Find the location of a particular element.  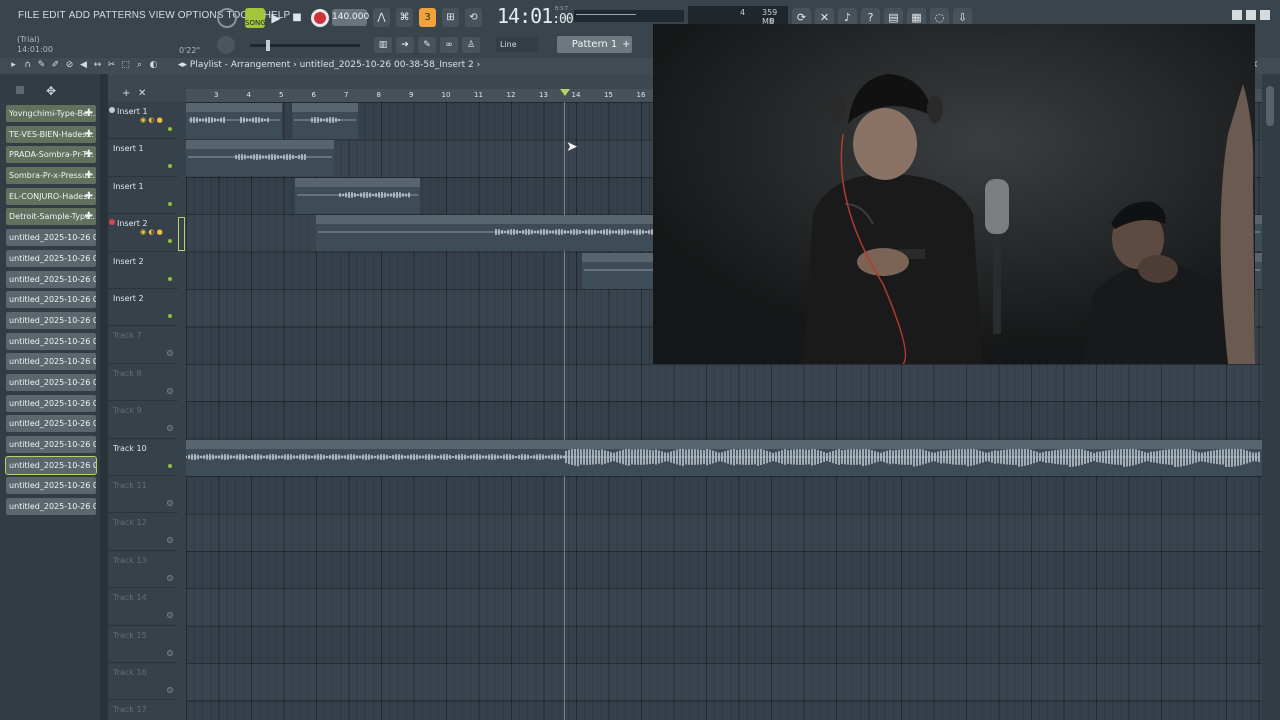

loop-record-icon: ⟲ is located at coordinates (473, 17).